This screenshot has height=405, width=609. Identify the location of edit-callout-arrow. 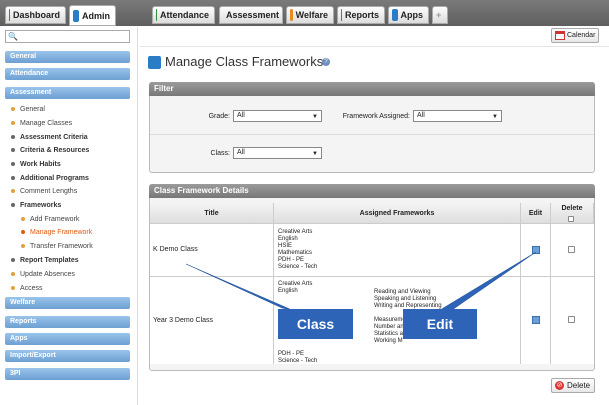
(488, 281).